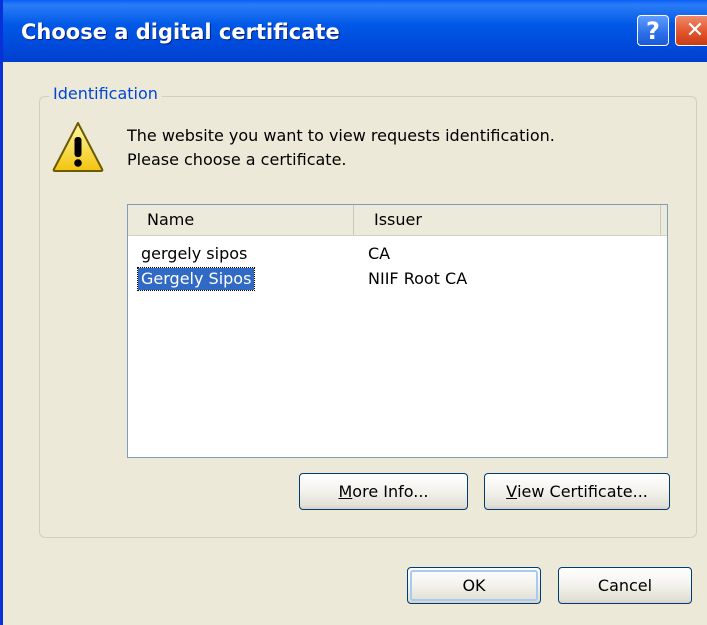 Image resolution: width=707 pixels, height=625 pixels. I want to click on ok-label: OK, so click(474, 585).